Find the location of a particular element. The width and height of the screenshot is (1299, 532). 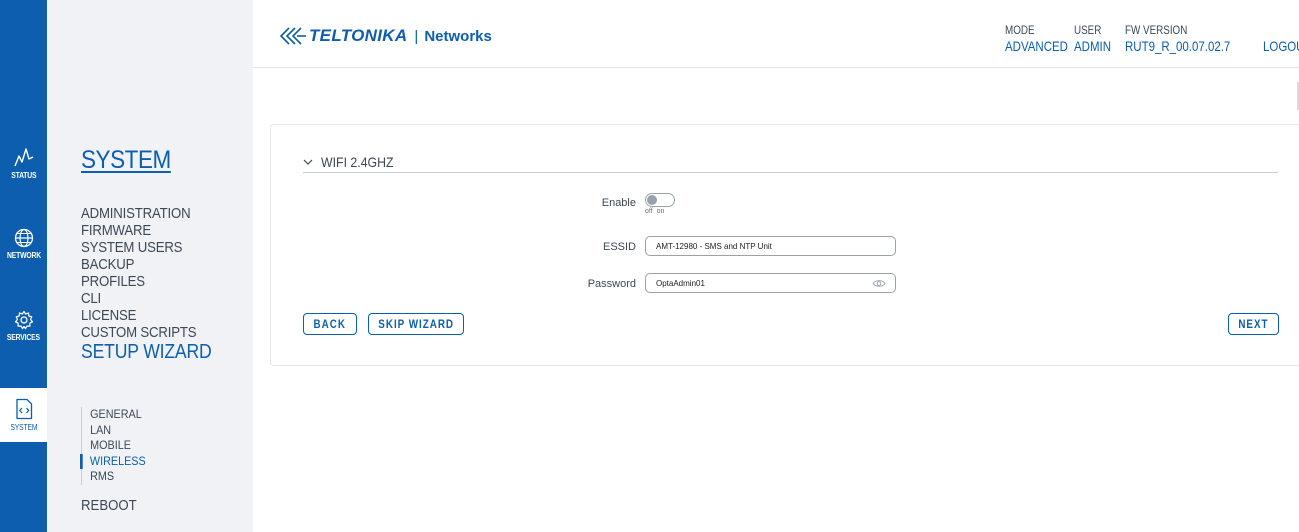

toggle-on-label: on is located at coordinates (660, 211).